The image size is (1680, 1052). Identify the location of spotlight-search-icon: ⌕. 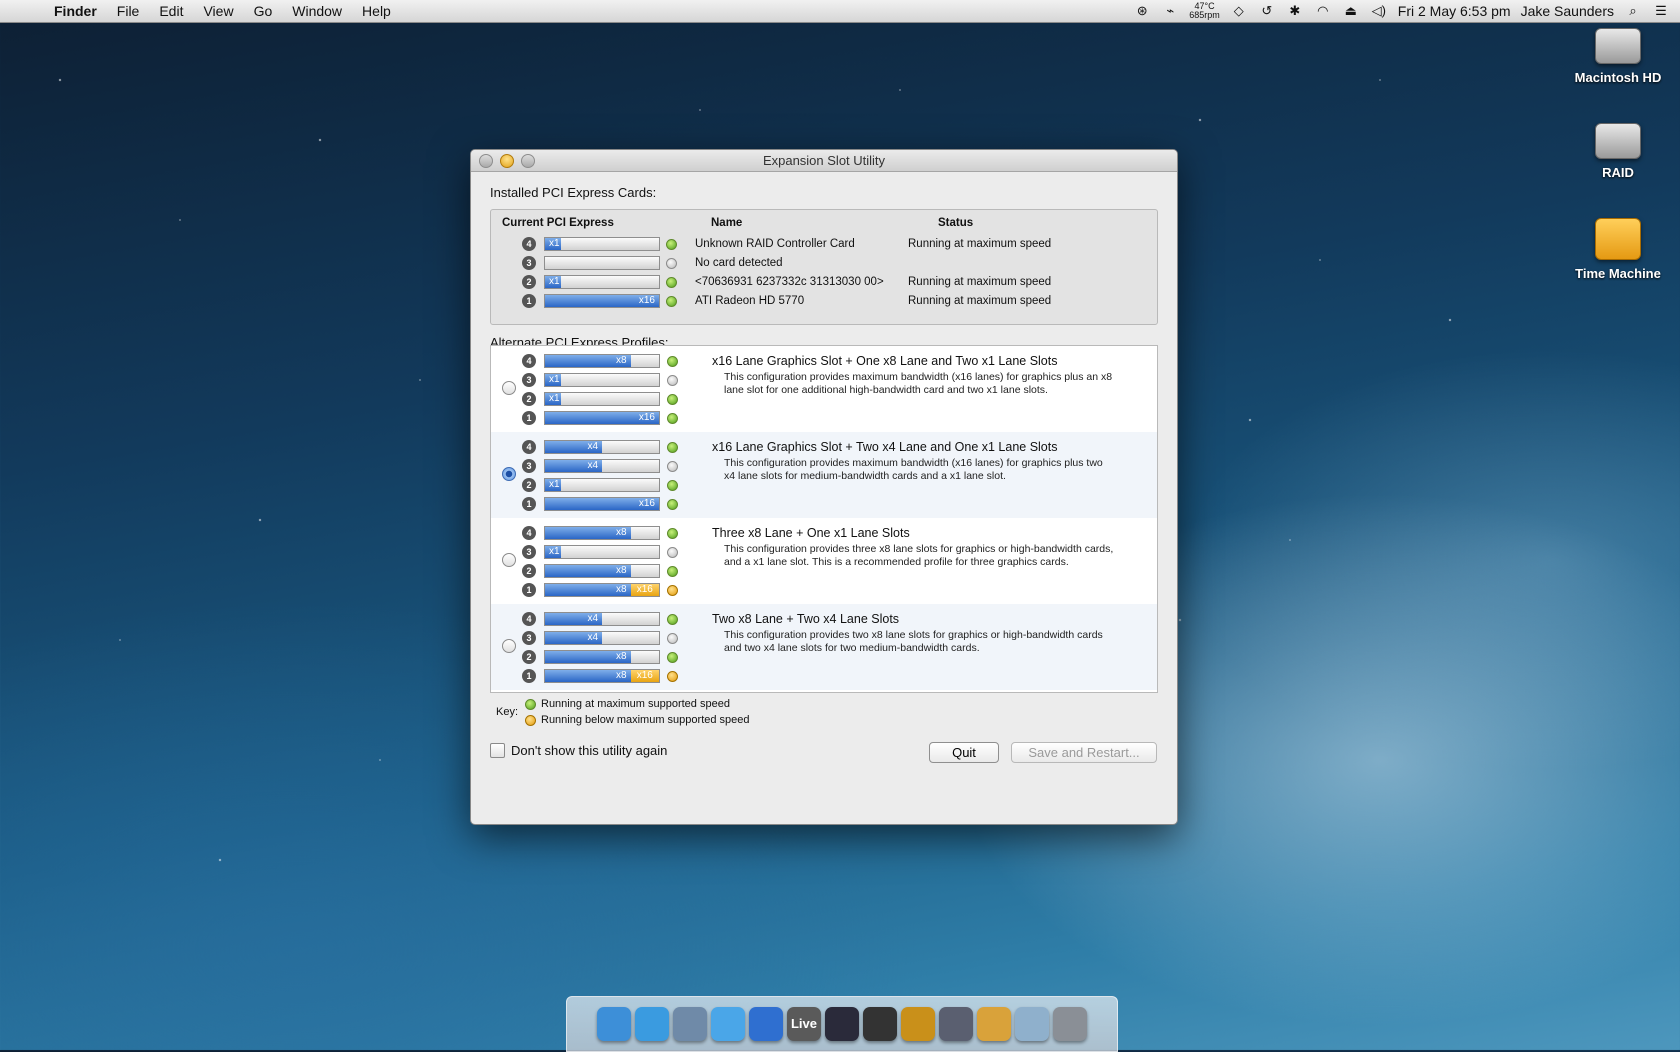
(1633, 11).